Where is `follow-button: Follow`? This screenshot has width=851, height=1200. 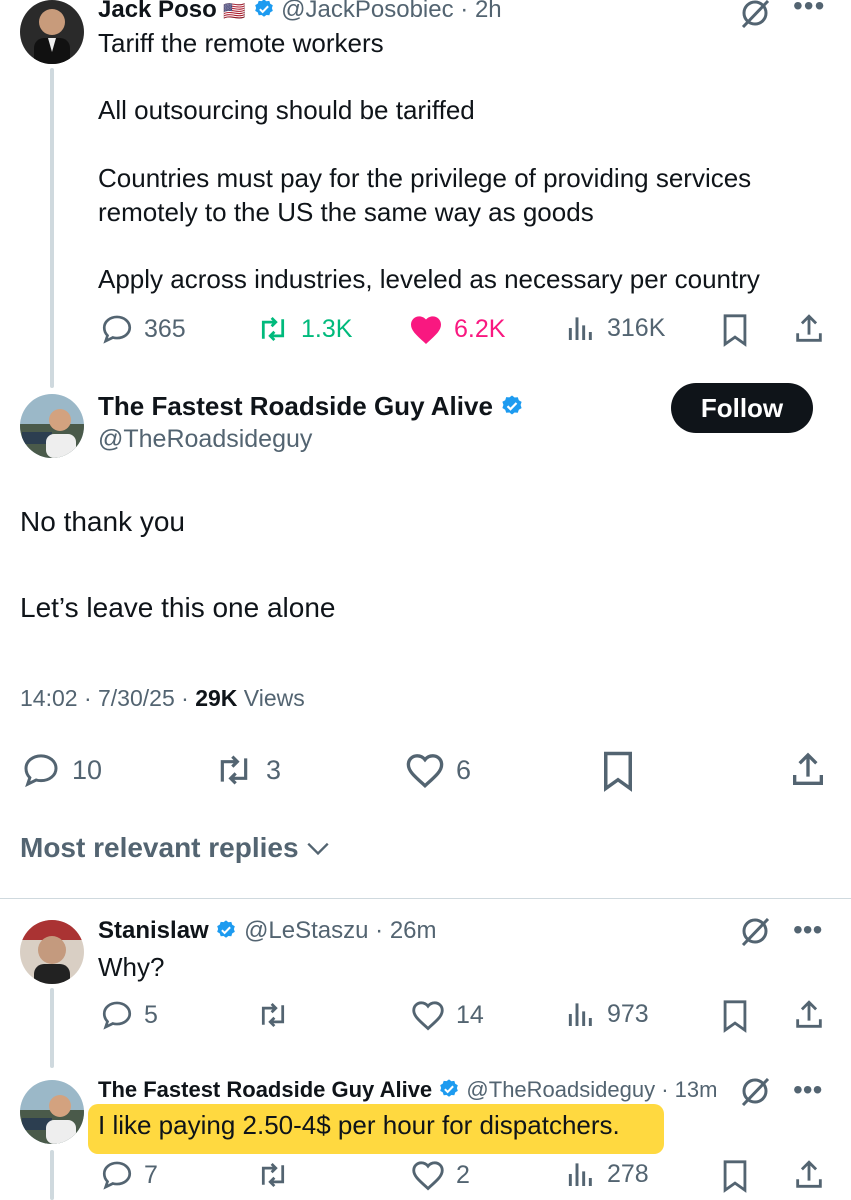 follow-button: Follow is located at coordinates (742, 408).